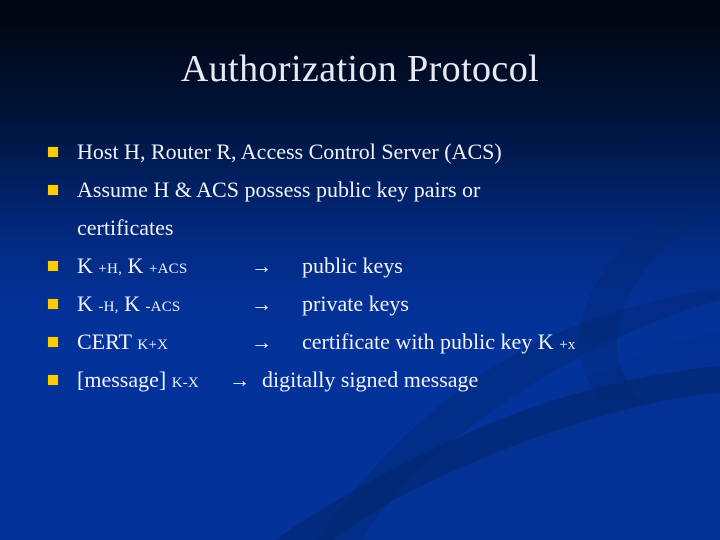 The width and height of the screenshot is (720, 540). I want to click on notation-subscript: K+X, so click(153, 345).